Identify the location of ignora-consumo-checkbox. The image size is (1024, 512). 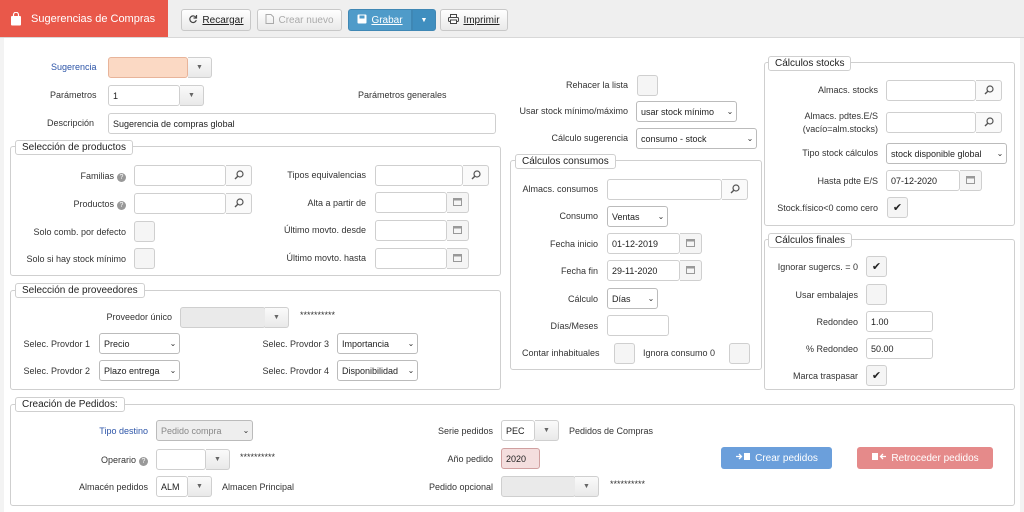
(739, 353).